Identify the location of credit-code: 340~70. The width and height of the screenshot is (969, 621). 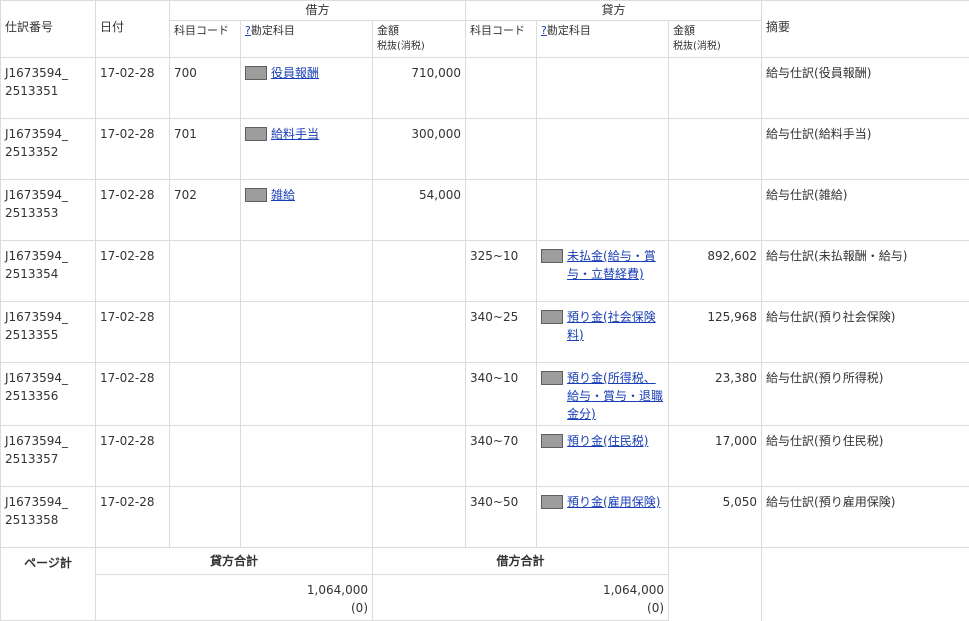
(501, 456).